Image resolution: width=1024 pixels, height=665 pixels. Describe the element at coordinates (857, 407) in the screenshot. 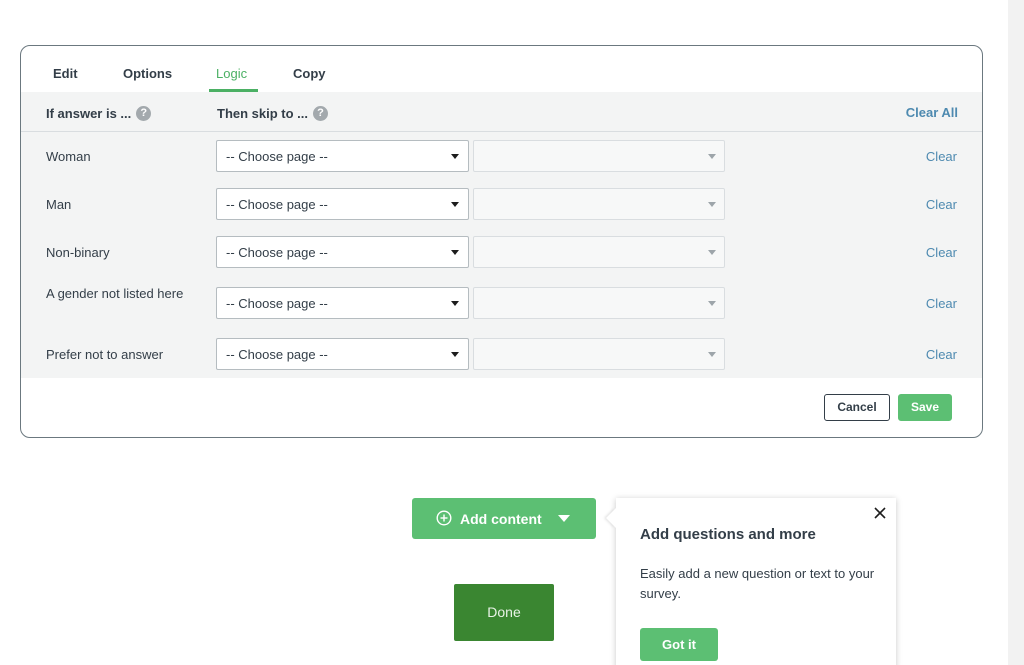

I see `cancel-button: Cancel` at that location.